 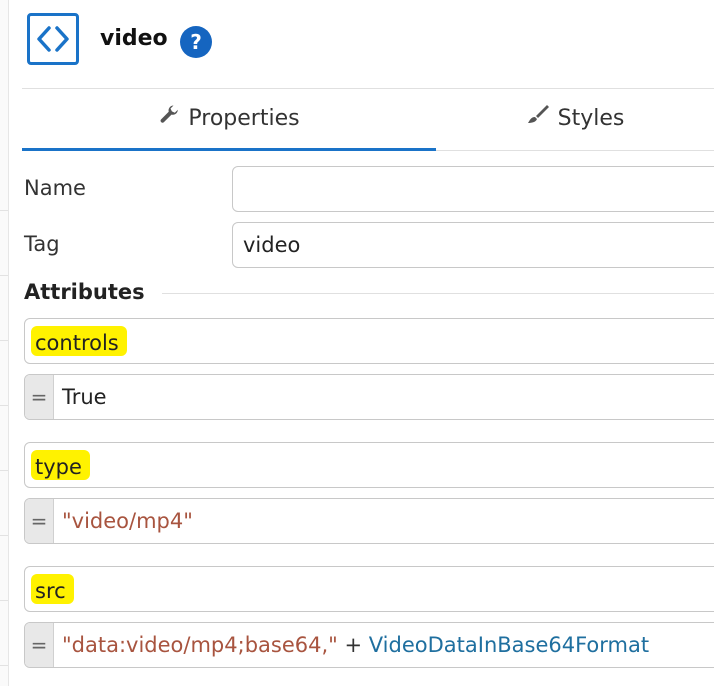 I want to click on tab-properties: Properties, so click(x=229, y=119).